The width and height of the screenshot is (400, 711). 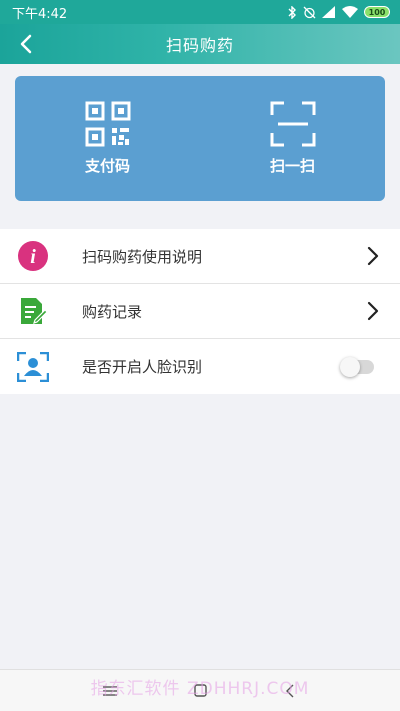 I want to click on pay-code-label: 支付码, so click(x=107, y=166).